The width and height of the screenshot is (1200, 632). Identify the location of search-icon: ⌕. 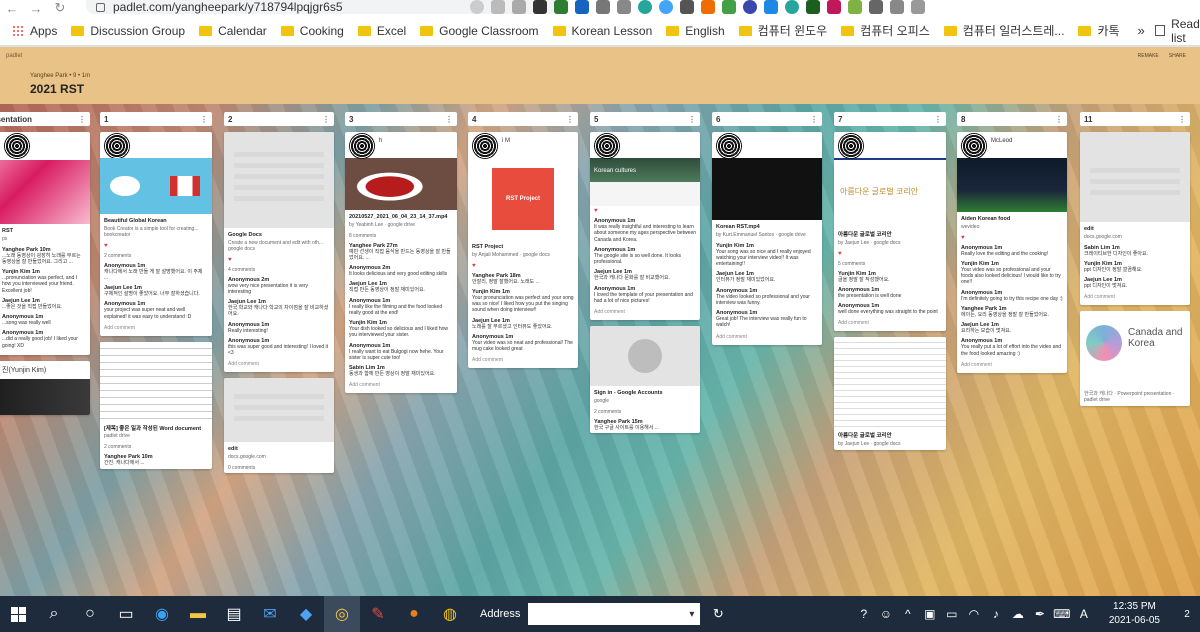
(54, 614).